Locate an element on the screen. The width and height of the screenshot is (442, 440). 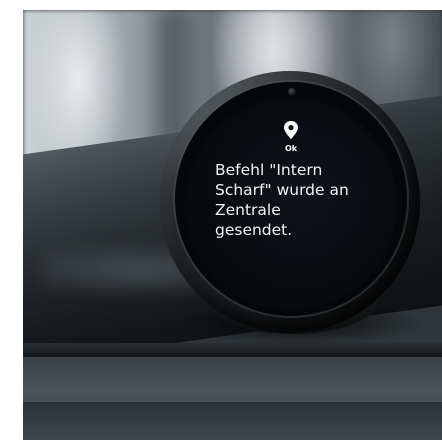
message-line: Zentrale is located at coordinates (248, 210).